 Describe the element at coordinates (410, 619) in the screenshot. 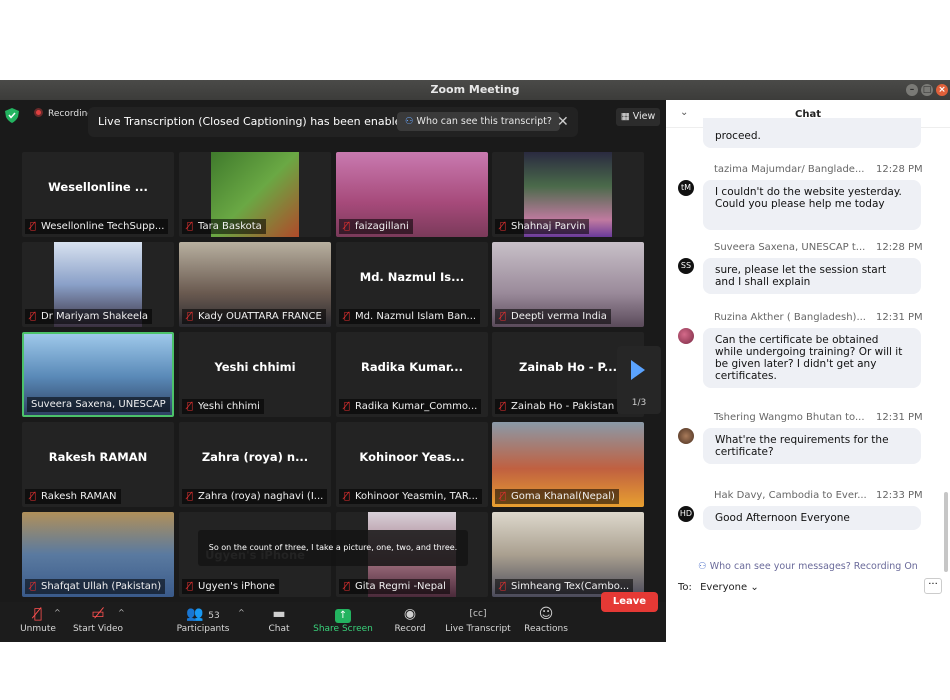

I see `record-button: ◉ Record` at that location.